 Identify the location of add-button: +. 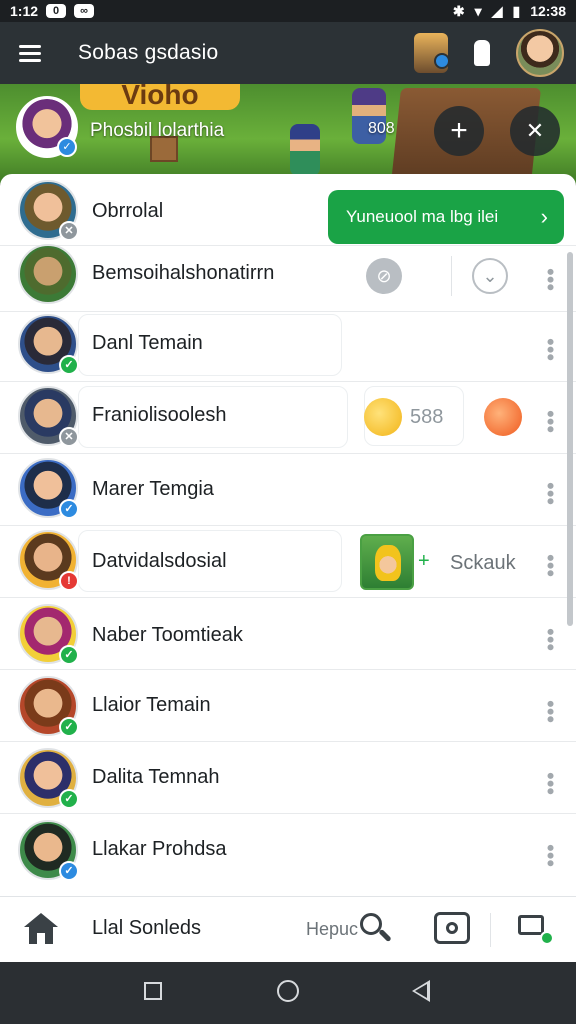
(459, 131).